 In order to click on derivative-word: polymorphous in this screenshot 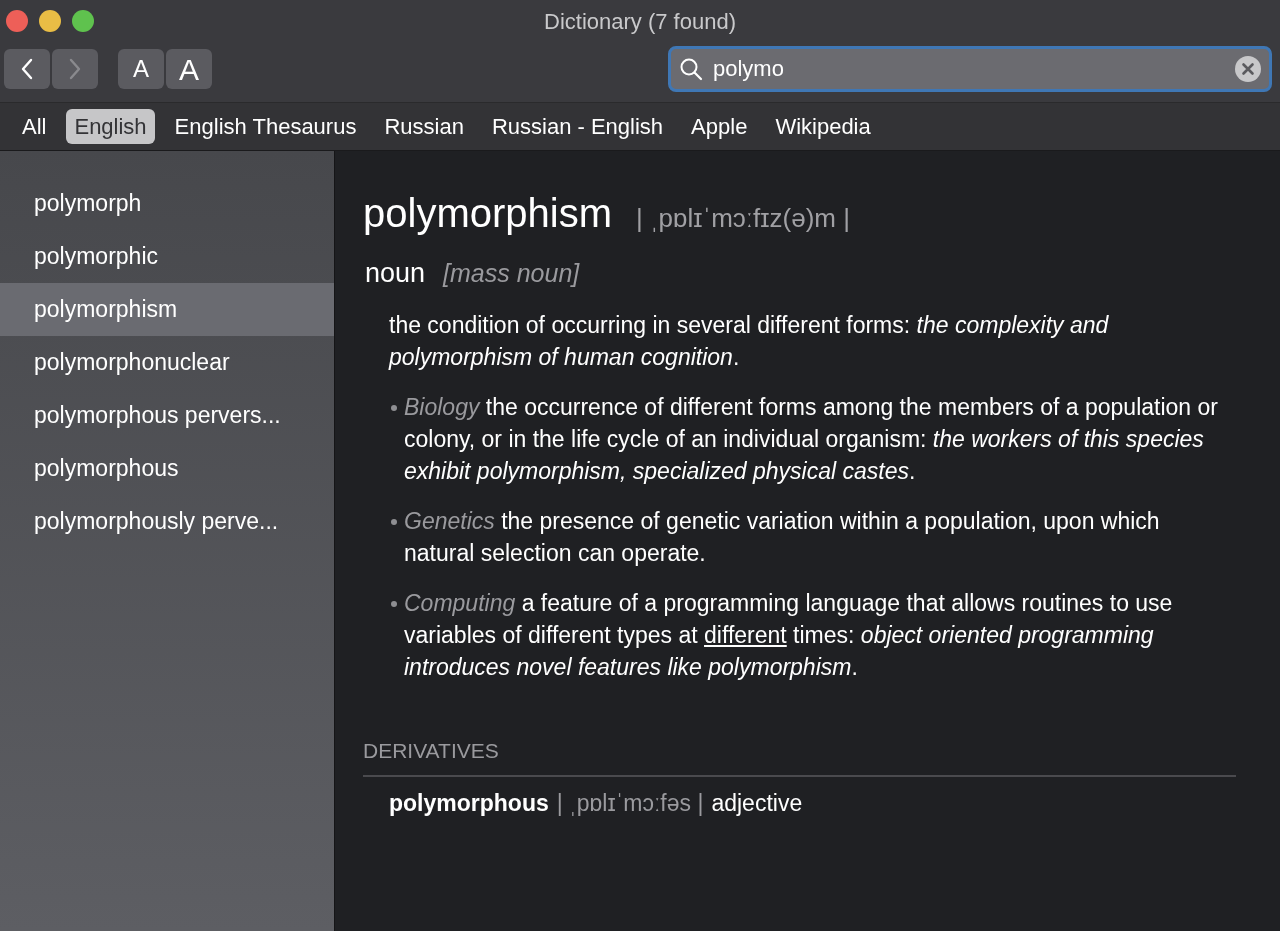, I will do `click(469, 803)`.